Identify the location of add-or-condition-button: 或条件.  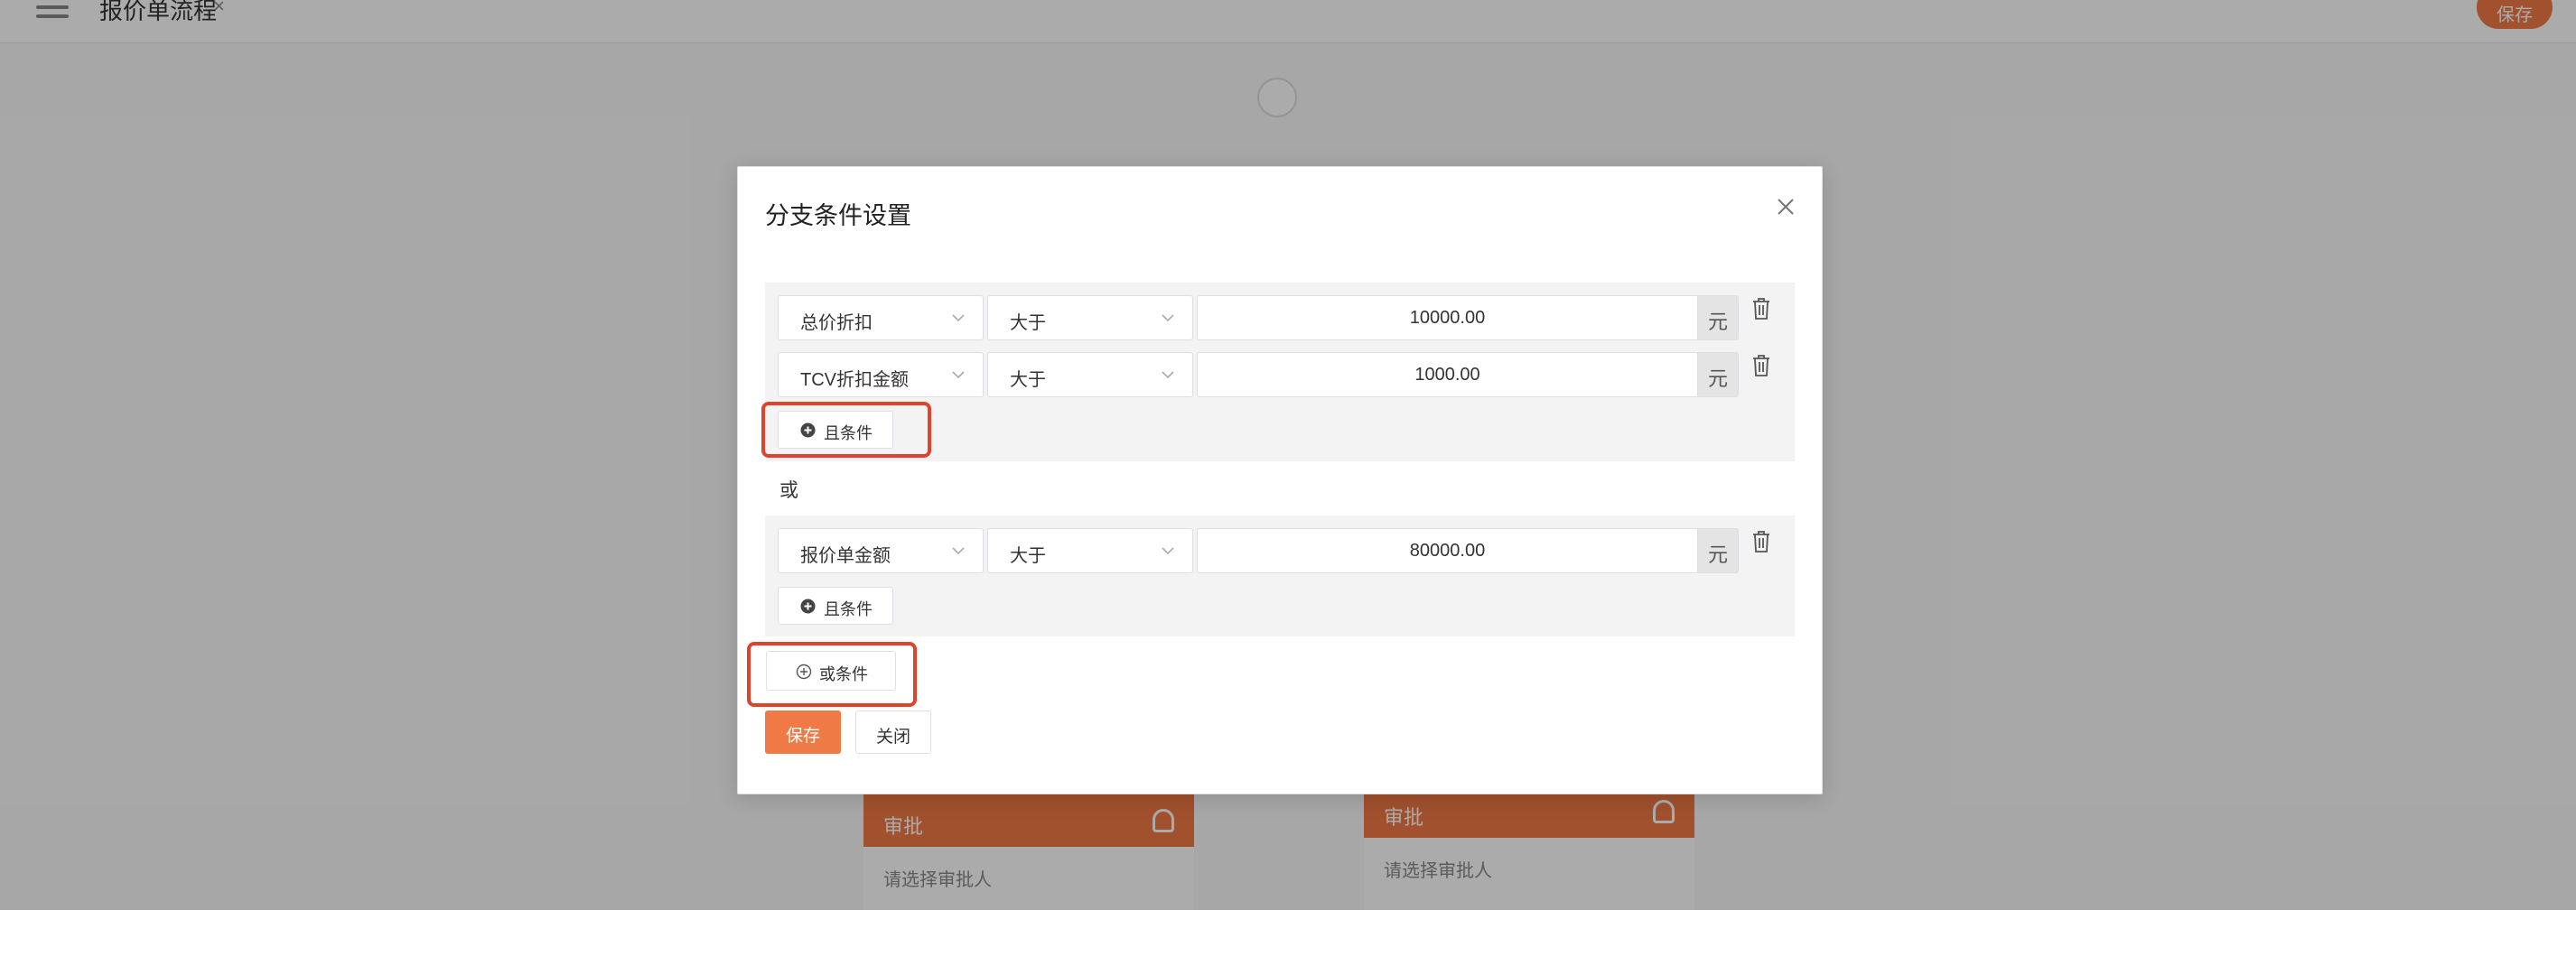
(831, 671).